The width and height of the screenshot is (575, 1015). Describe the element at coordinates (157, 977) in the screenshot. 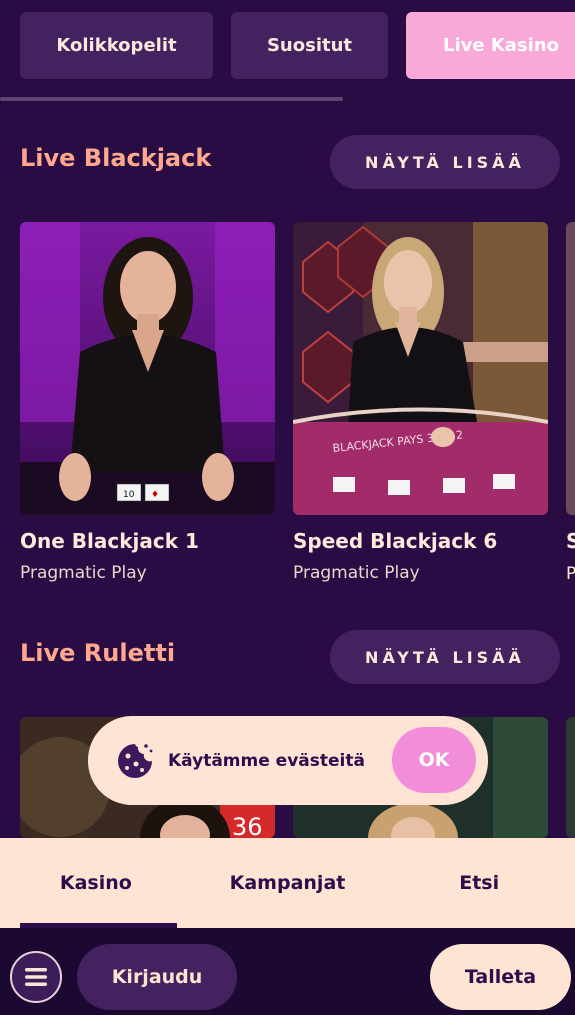

I see `login-button: Kirjaudu` at that location.